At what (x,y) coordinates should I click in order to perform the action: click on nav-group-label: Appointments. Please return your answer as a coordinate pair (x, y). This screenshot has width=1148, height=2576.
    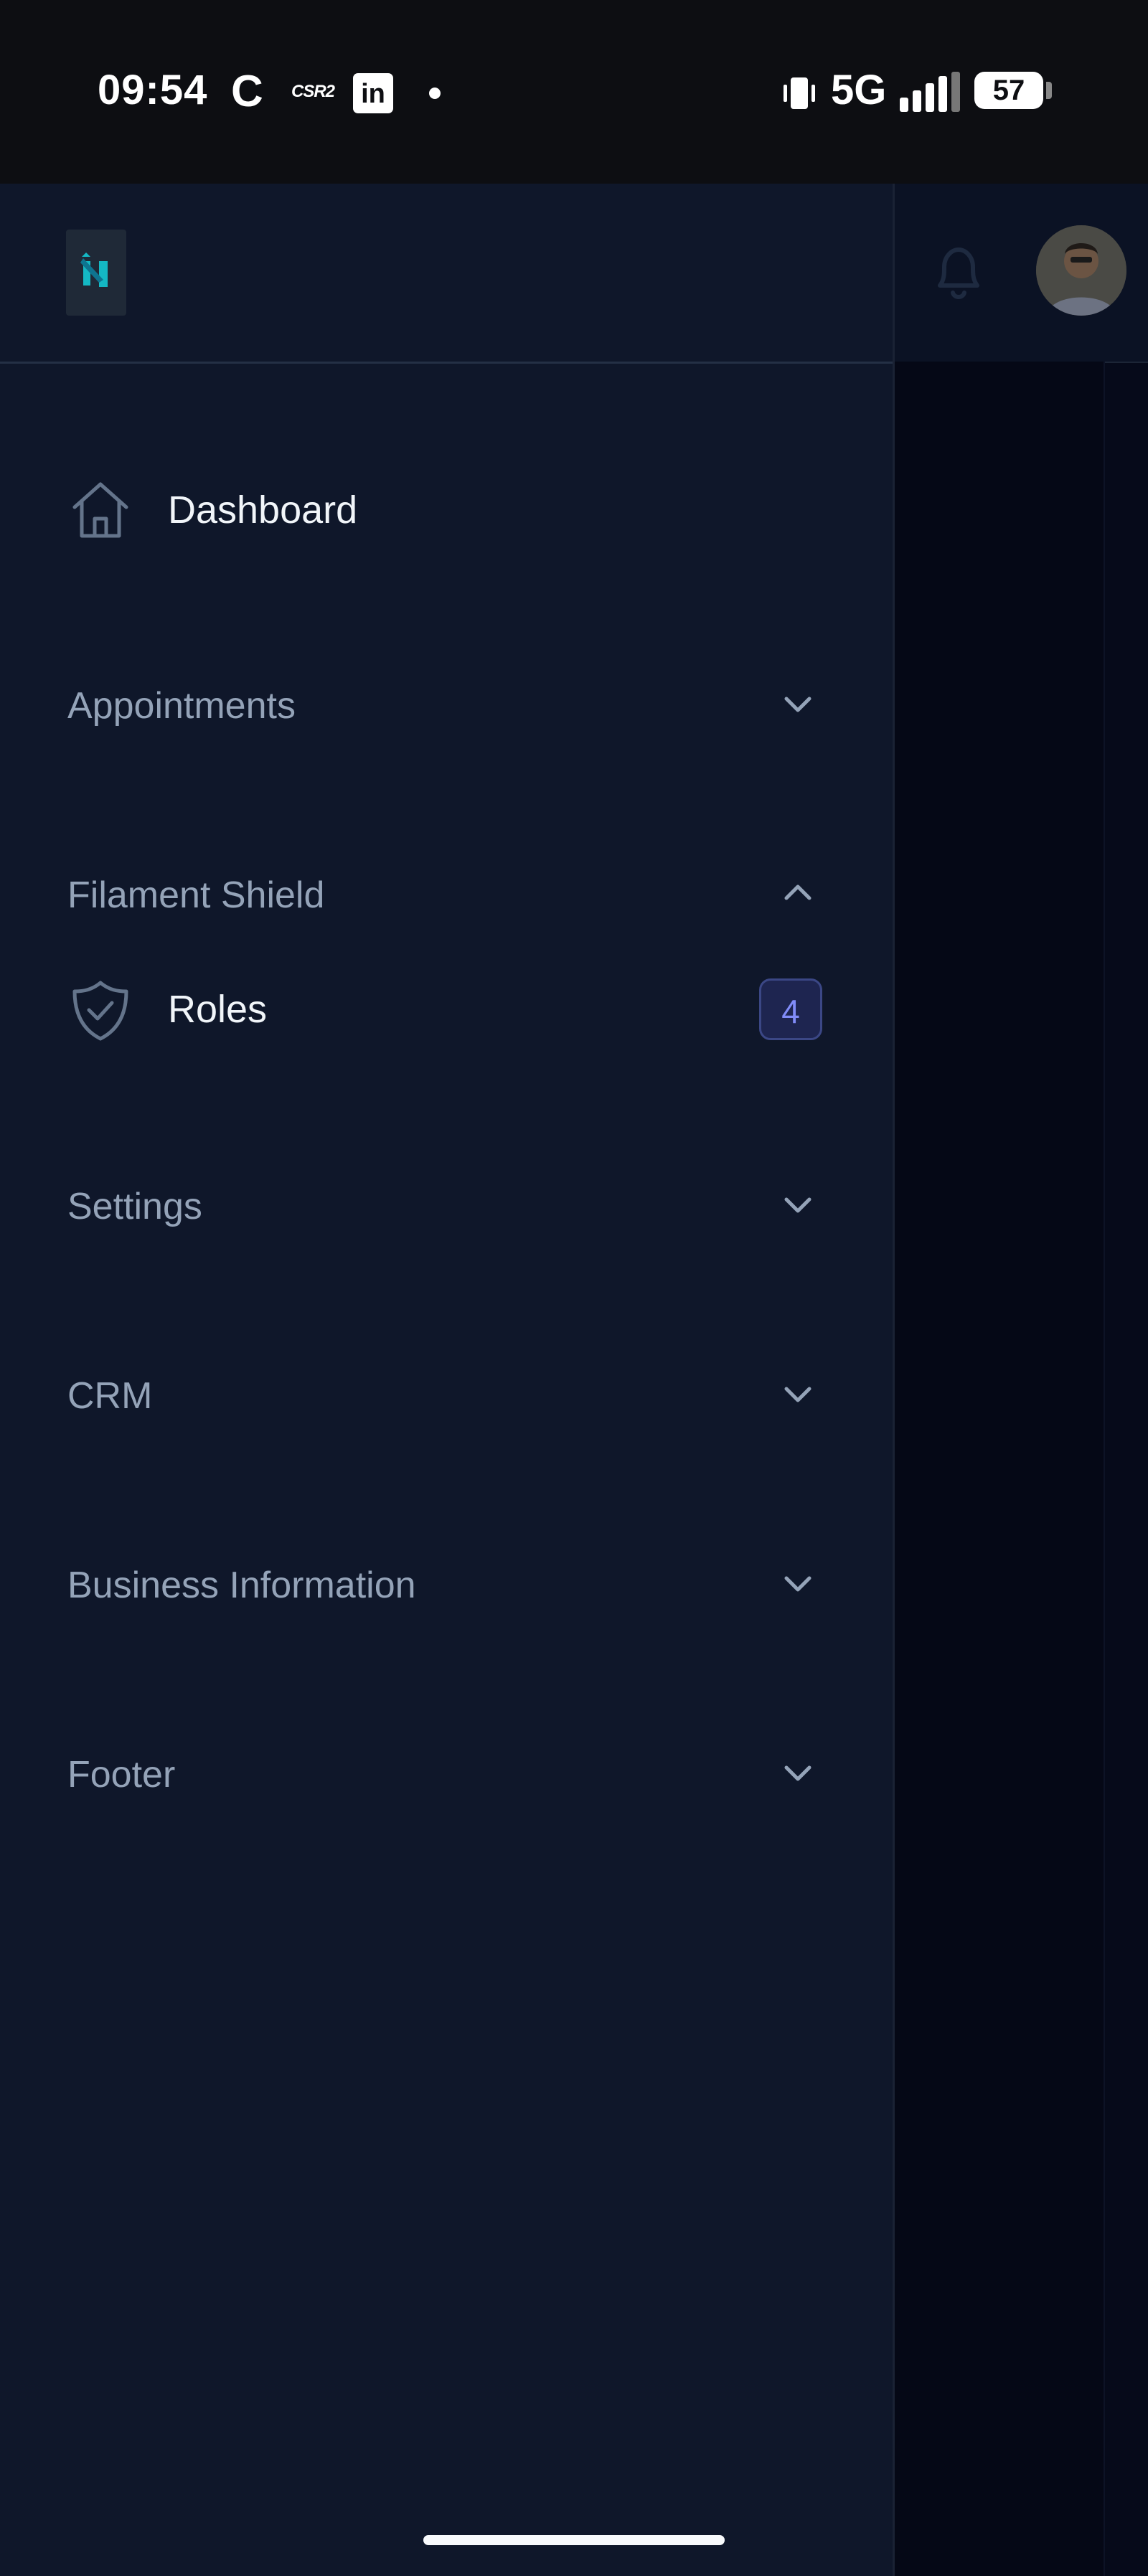
    Looking at the image, I should click on (182, 706).